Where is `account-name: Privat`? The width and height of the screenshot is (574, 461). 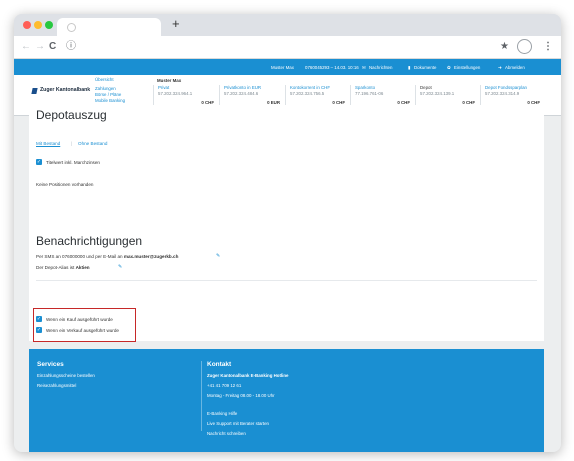
account-name: Privat is located at coordinates (164, 87).